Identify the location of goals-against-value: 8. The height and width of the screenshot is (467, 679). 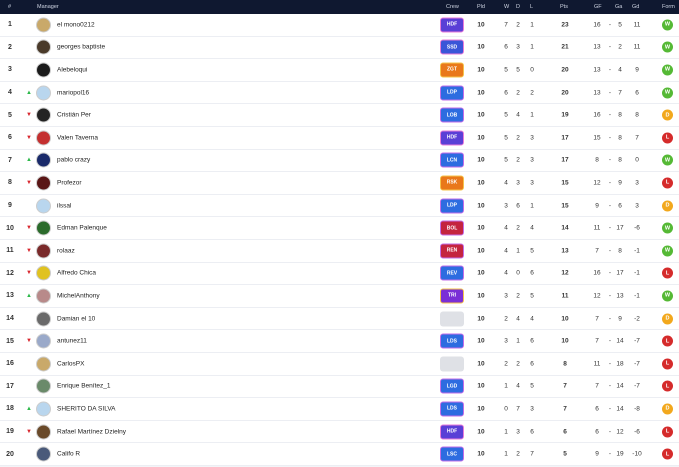
(620, 160).